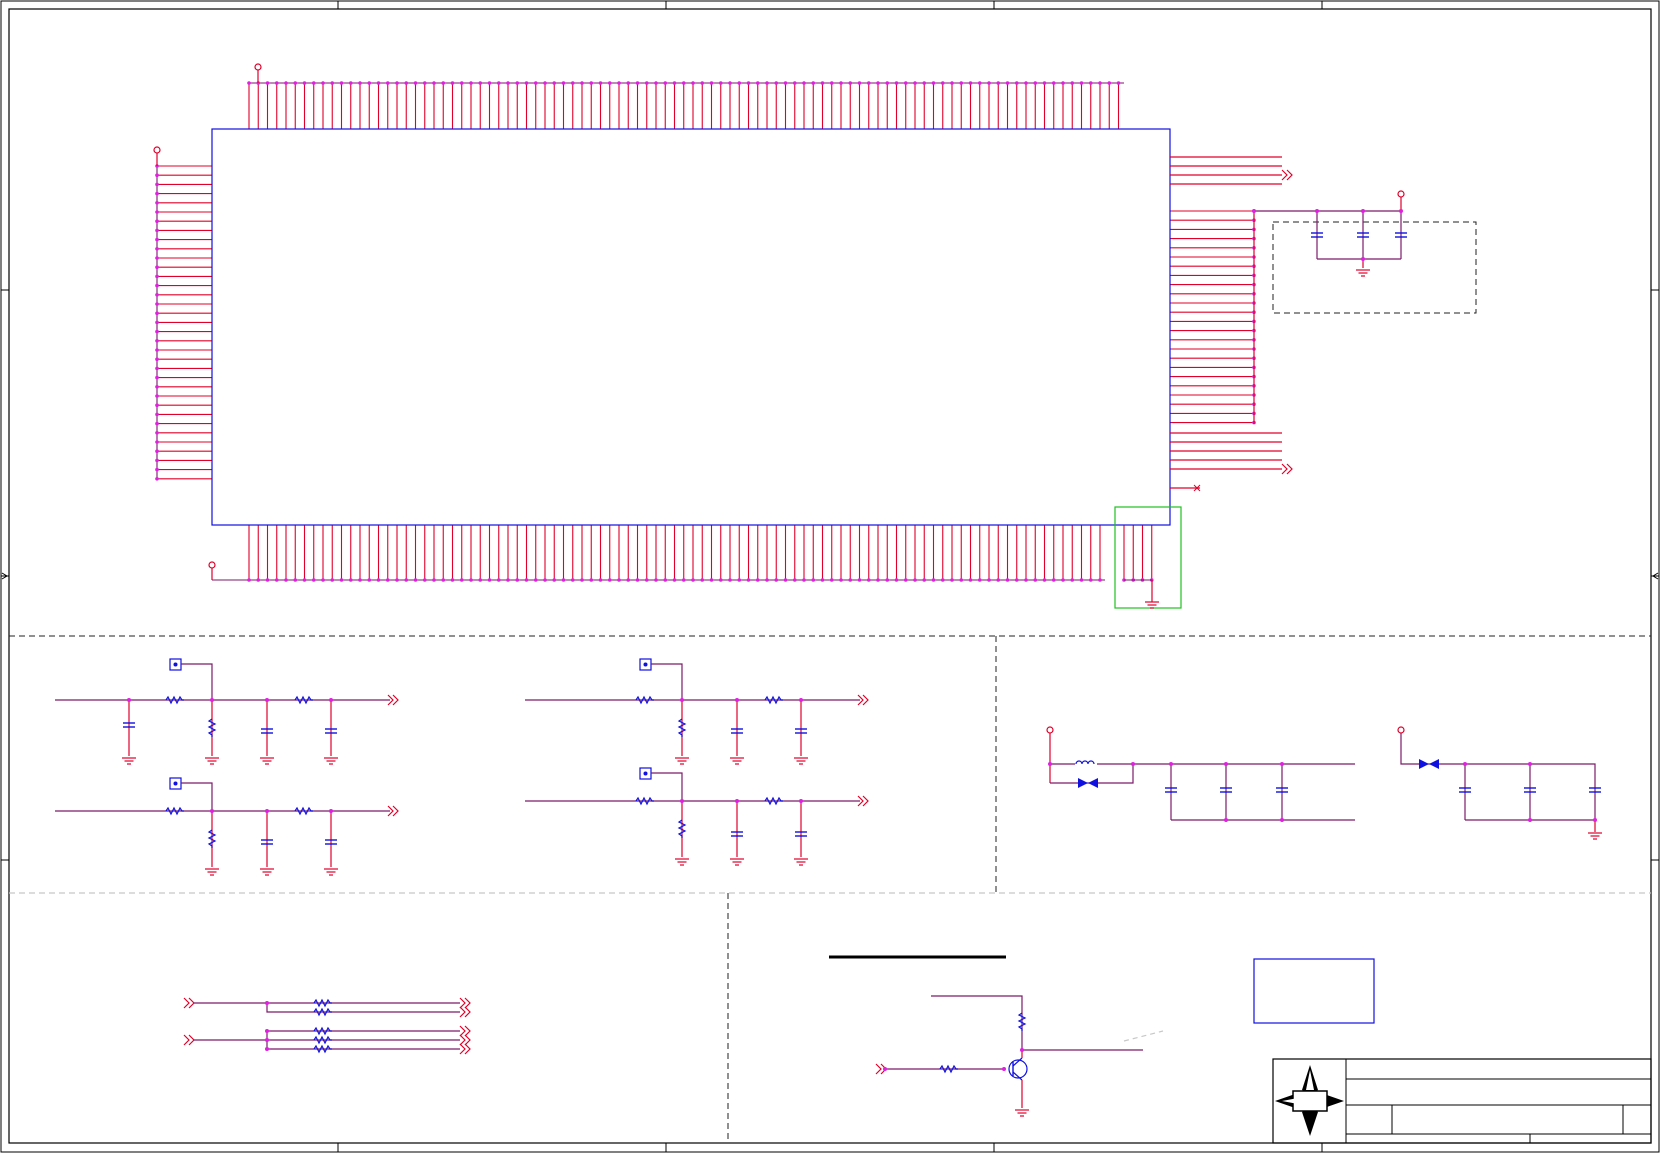 This screenshot has width=1660, height=1153. What do you see at coordinates (996, 1036) in the screenshot?
I see `transistor-driver` at bounding box center [996, 1036].